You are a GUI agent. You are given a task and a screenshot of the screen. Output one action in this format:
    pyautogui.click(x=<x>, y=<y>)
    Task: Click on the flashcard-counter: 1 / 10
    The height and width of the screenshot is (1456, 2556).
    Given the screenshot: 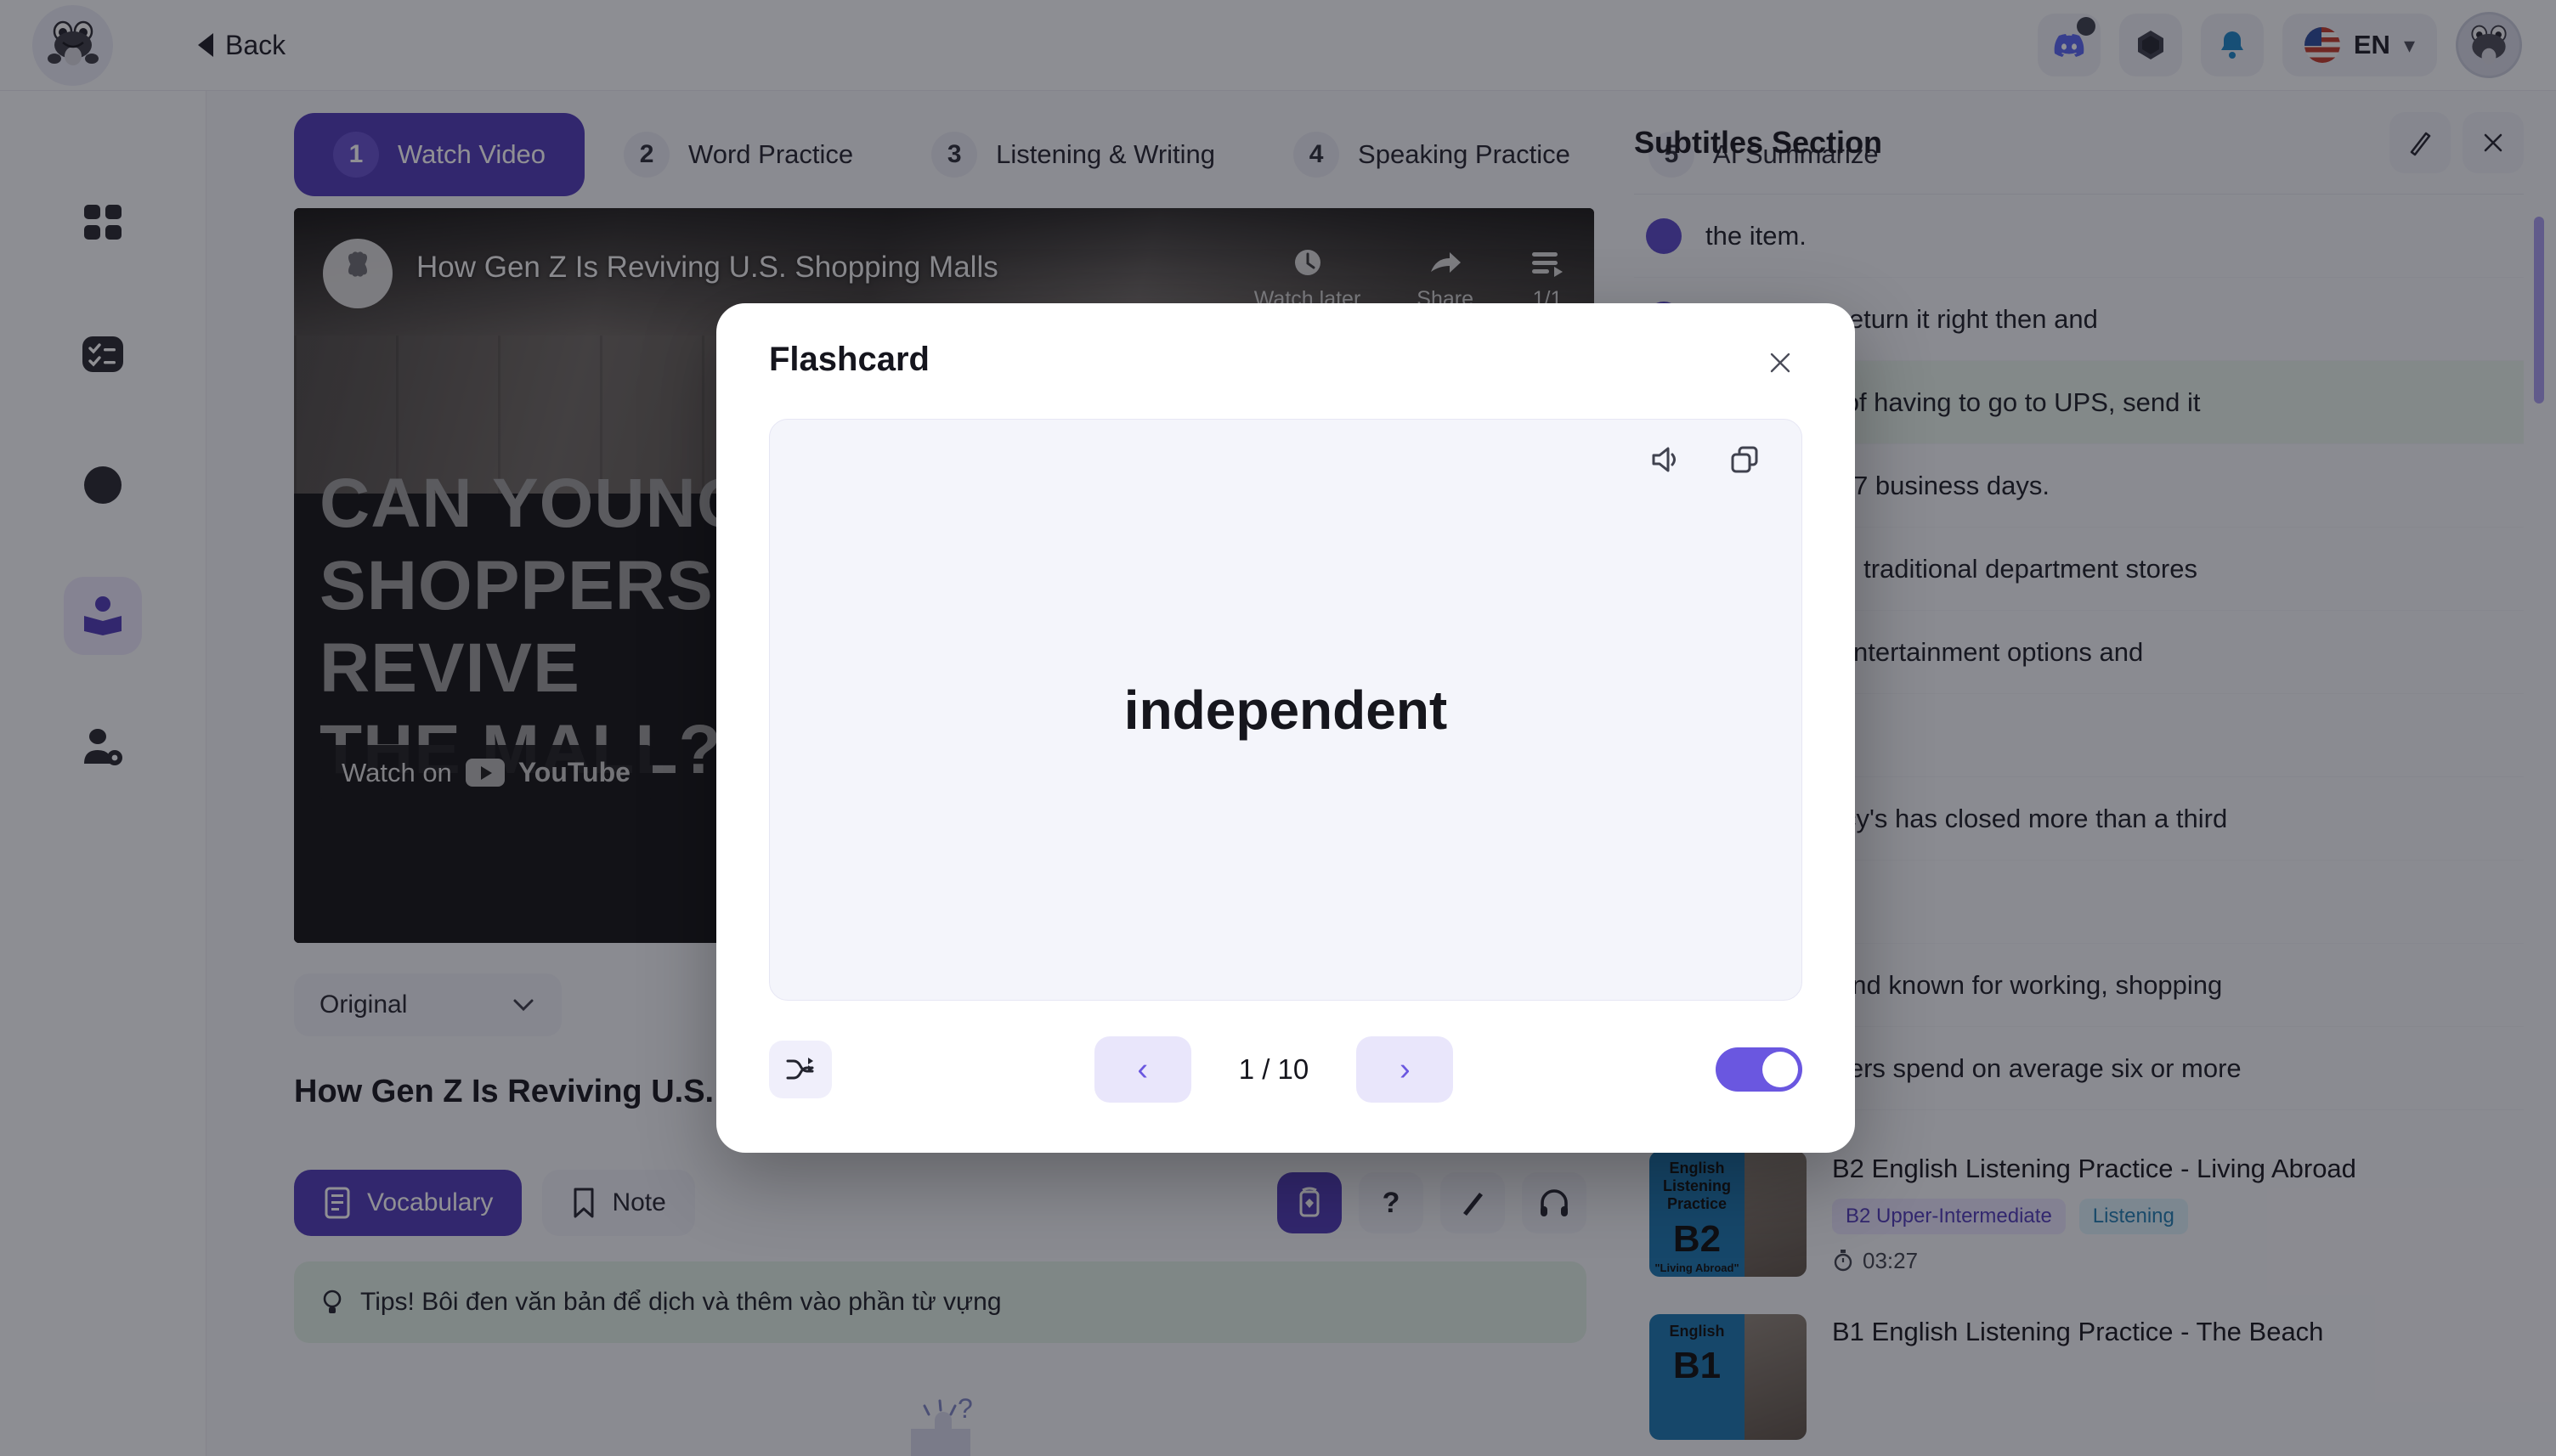 What is the action you would take?
    pyautogui.click(x=1274, y=1069)
    